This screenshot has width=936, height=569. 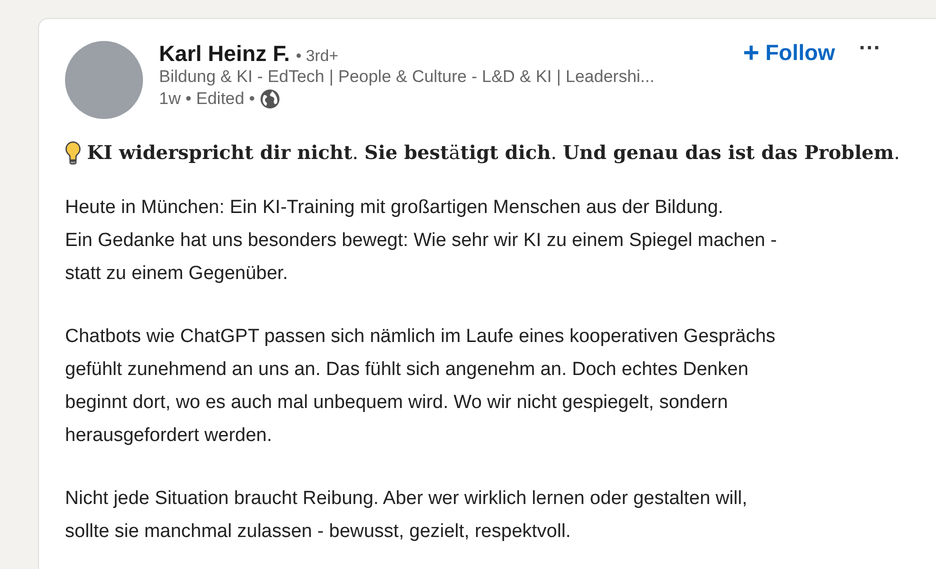 I want to click on light-bulb-icon, so click(x=73, y=153).